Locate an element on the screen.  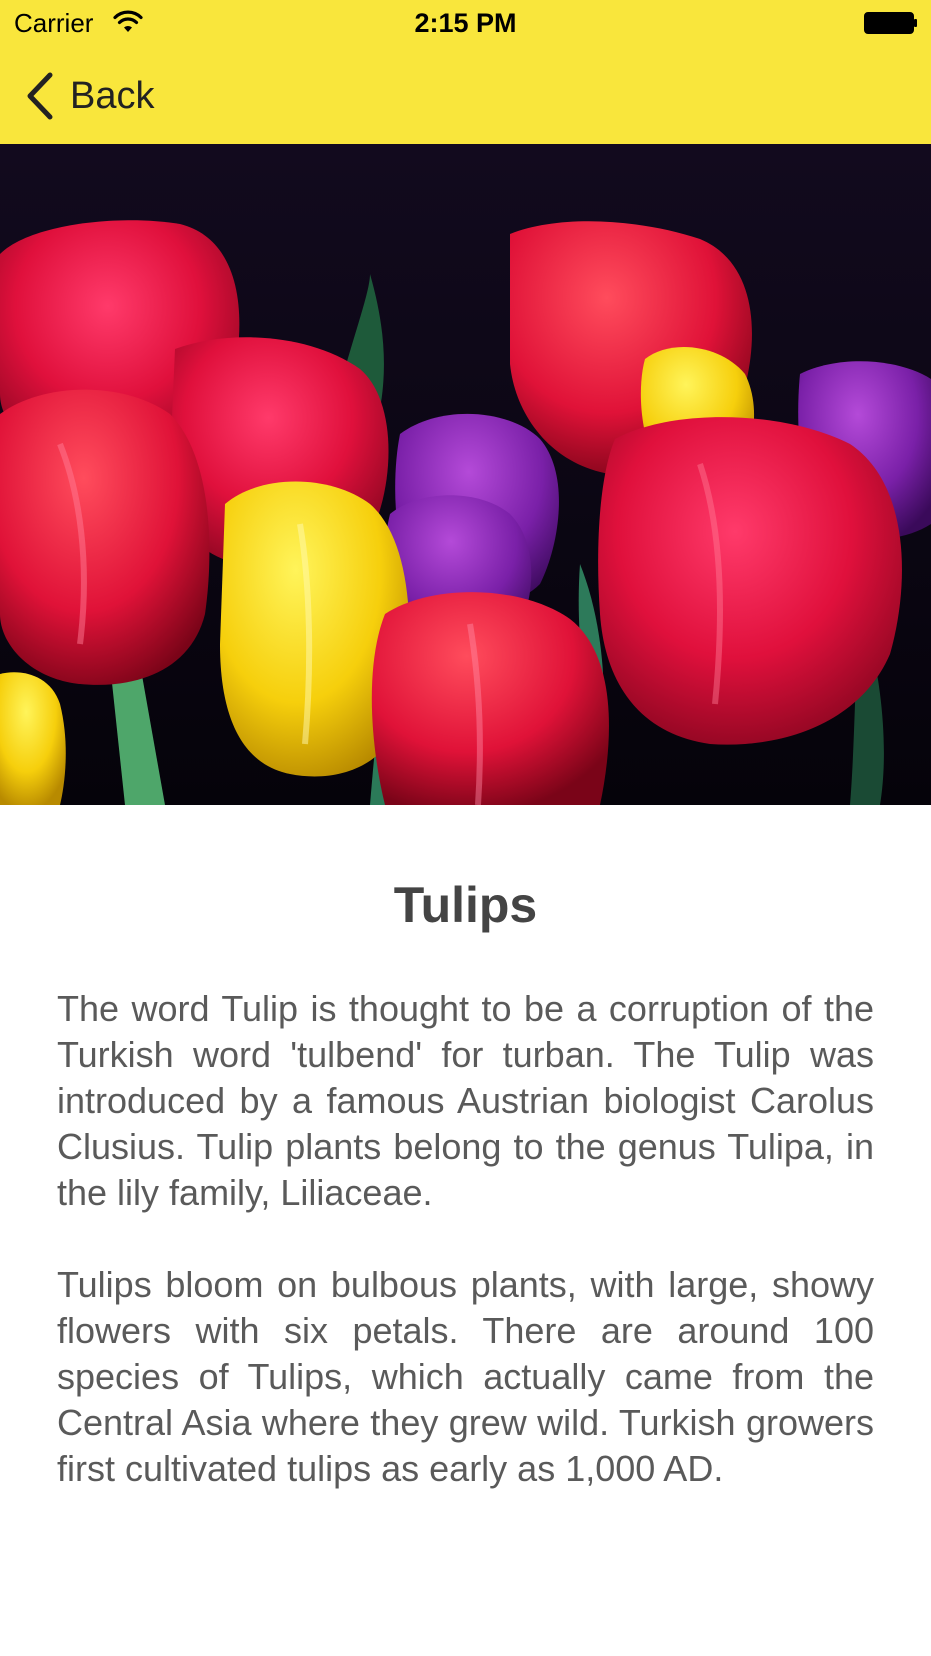
battery-icon is located at coordinates (890, 23).